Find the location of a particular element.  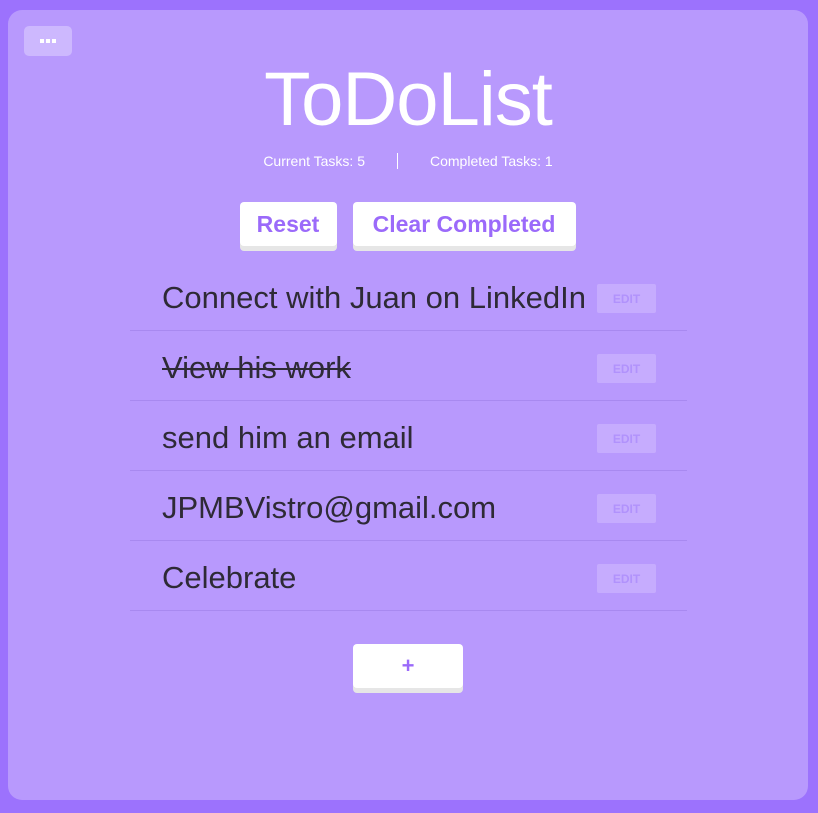

action-bar: Reset Clear Completed is located at coordinates (408, 224).